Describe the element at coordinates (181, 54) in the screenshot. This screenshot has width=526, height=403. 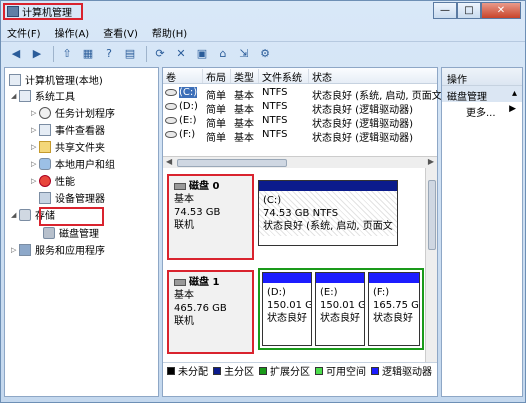
I see `delete-icon: ✕` at that location.